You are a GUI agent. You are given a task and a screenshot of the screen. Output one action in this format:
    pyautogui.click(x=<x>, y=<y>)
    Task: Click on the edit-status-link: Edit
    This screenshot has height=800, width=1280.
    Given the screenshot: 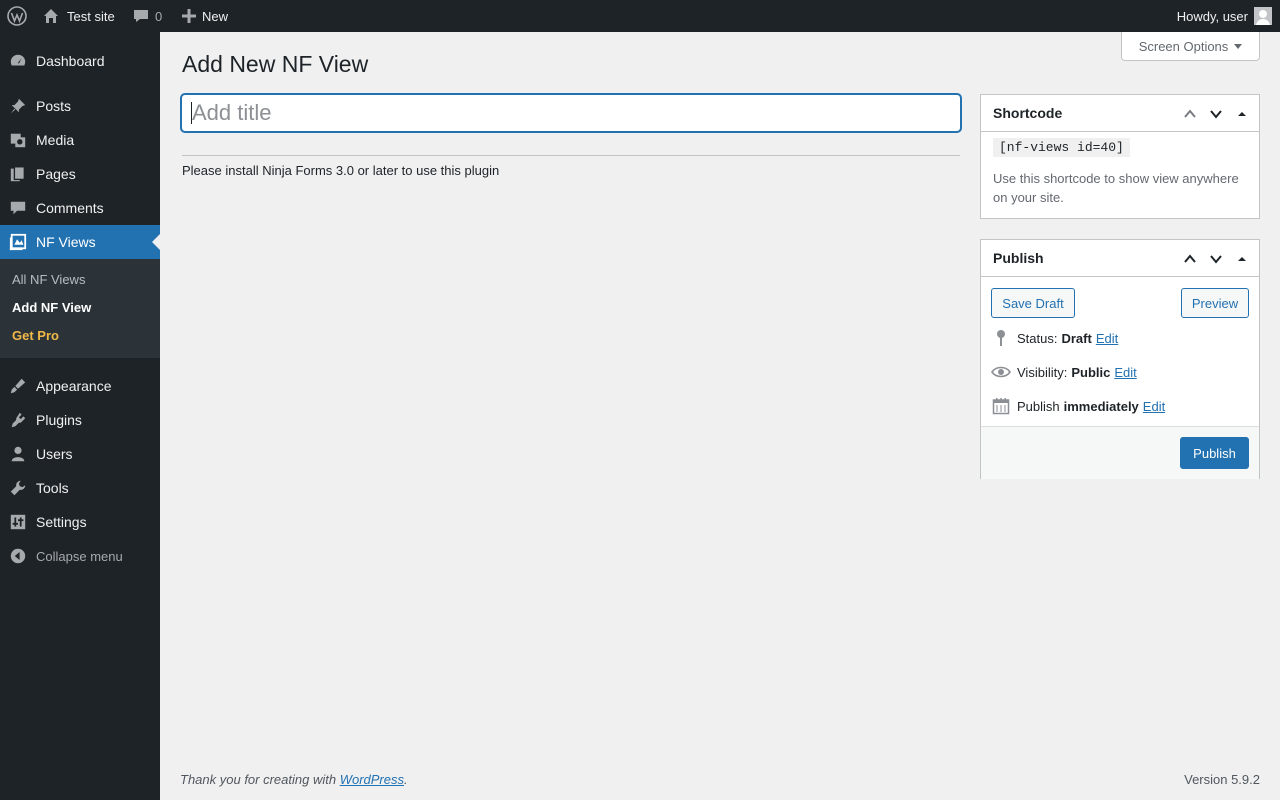 What is the action you would take?
    pyautogui.click(x=1107, y=338)
    